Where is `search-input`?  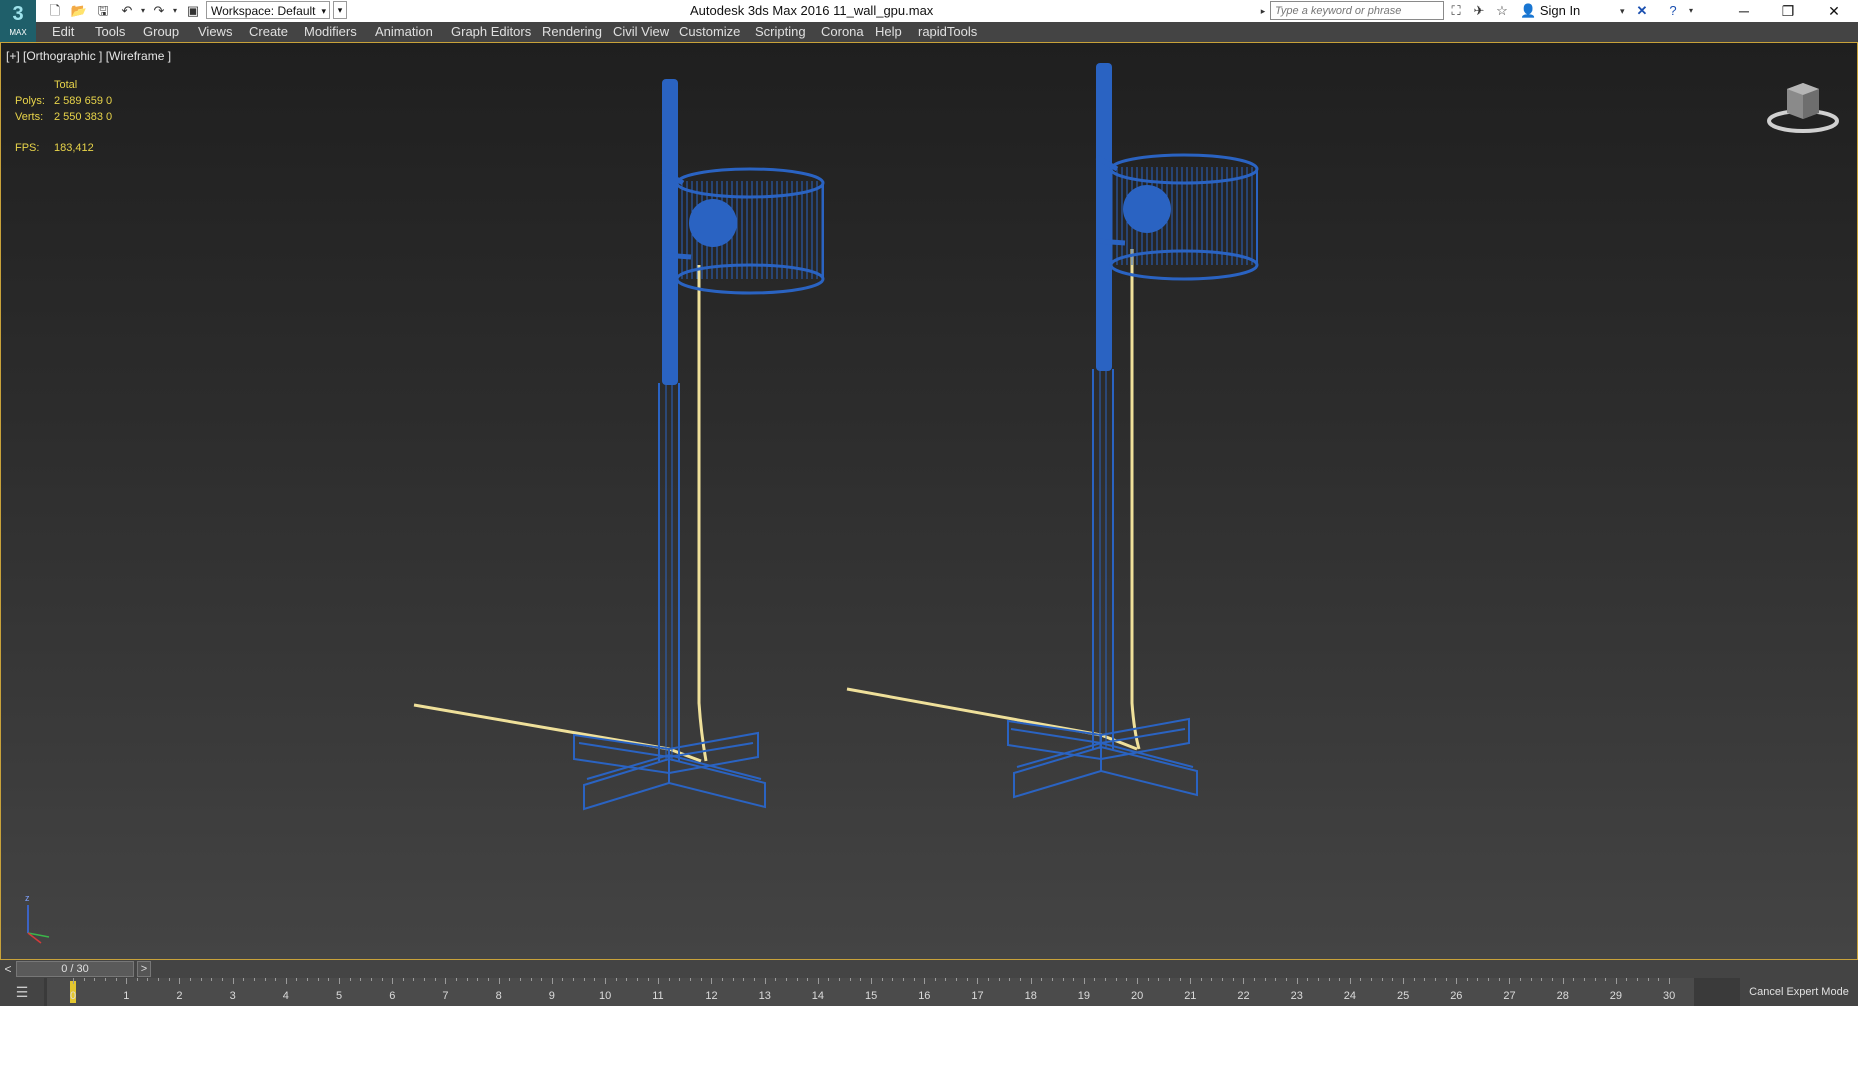 search-input is located at coordinates (1357, 10).